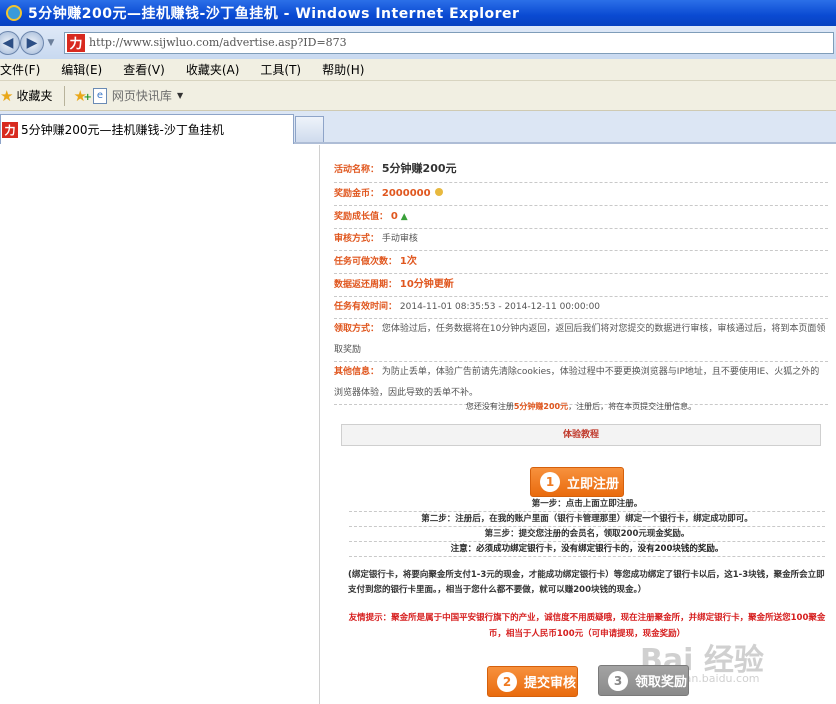 The width and height of the screenshot is (836, 704). What do you see at coordinates (144, 69) in the screenshot?
I see `menu-view: 查看(V)` at bounding box center [144, 69].